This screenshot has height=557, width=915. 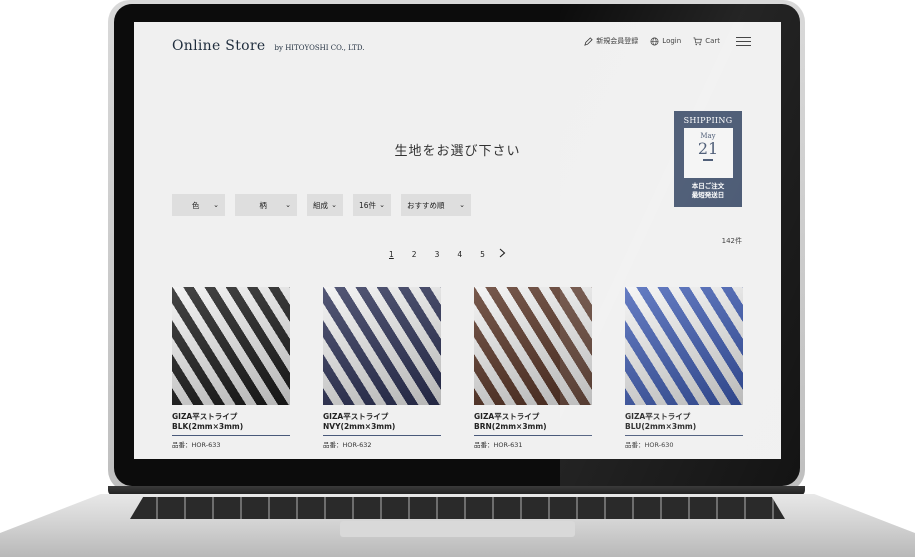 What do you see at coordinates (708, 120) in the screenshot?
I see `shipping-title: SHIPPIING` at bounding box center [708, 120].